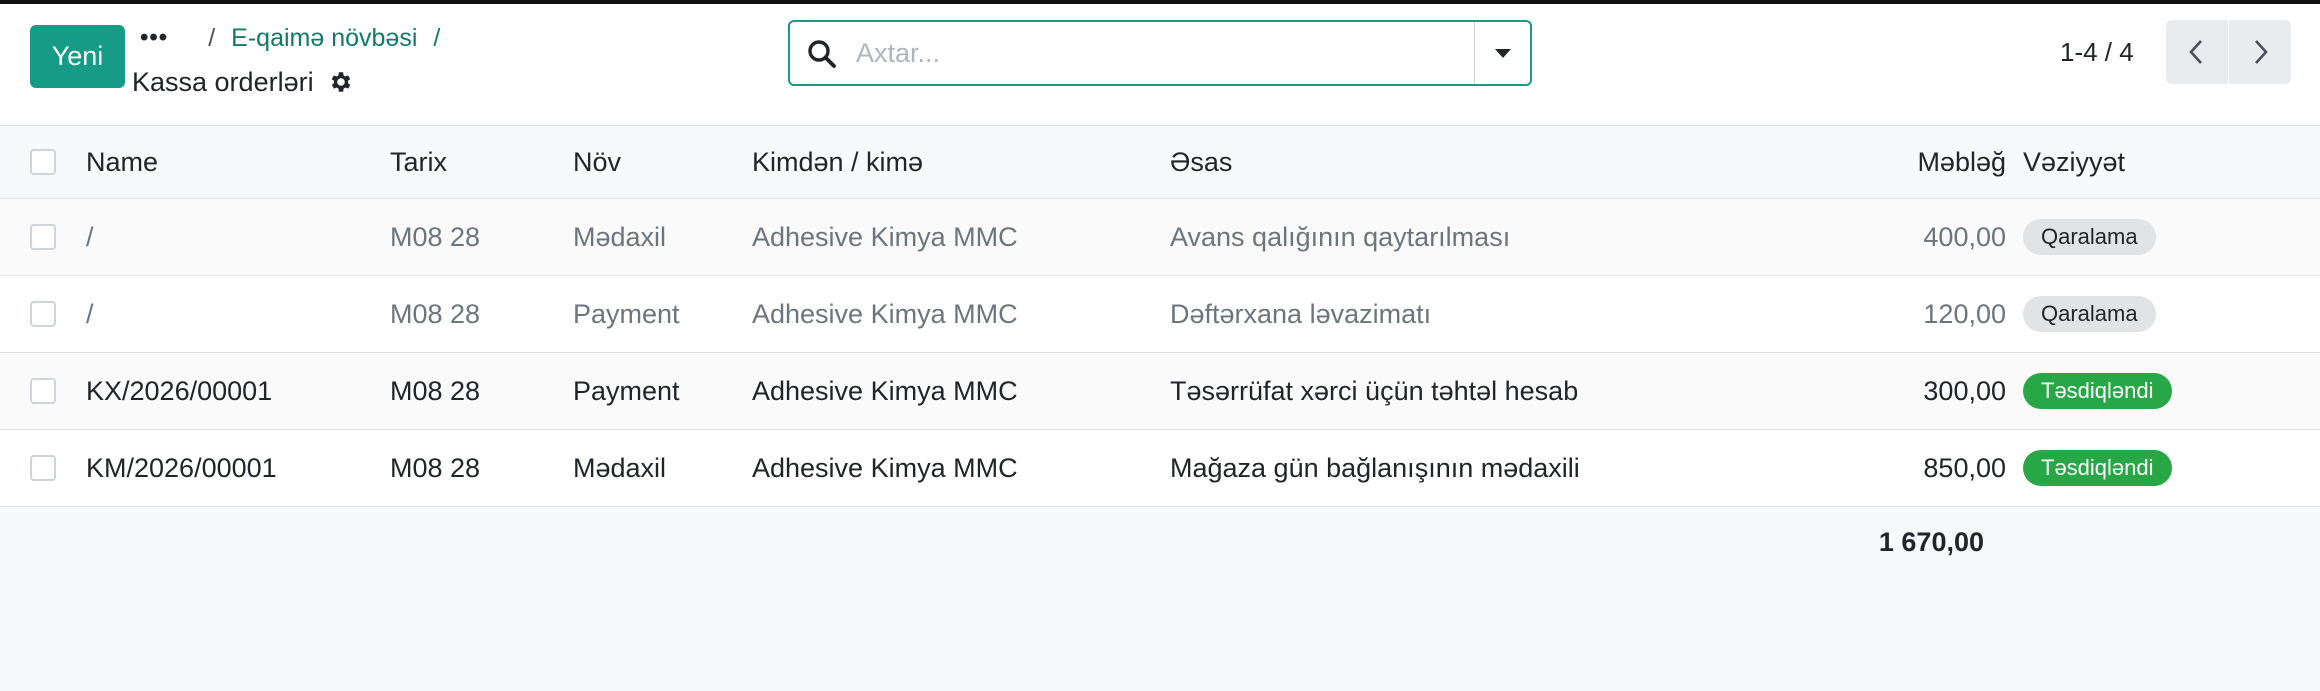 Image resolution: width=2320 pixels, height=691 pixels. I want to click on breadcrumb-current-link: /, so click(436, 38).